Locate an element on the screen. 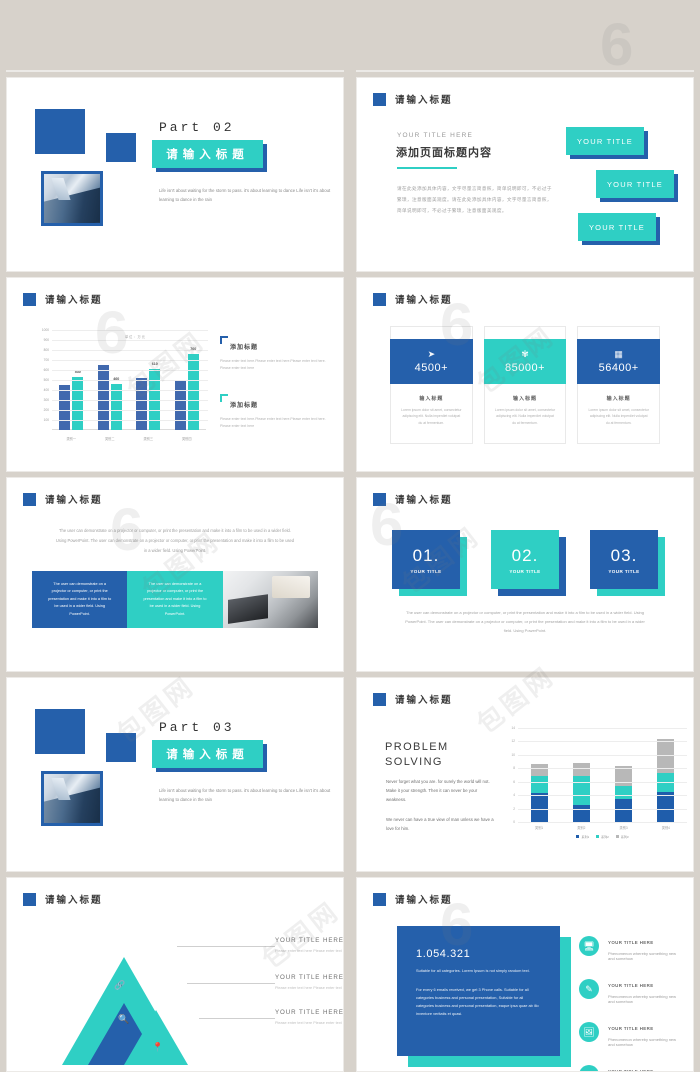  chart-x-label: 类别1 is located at coordinates (539, 828).